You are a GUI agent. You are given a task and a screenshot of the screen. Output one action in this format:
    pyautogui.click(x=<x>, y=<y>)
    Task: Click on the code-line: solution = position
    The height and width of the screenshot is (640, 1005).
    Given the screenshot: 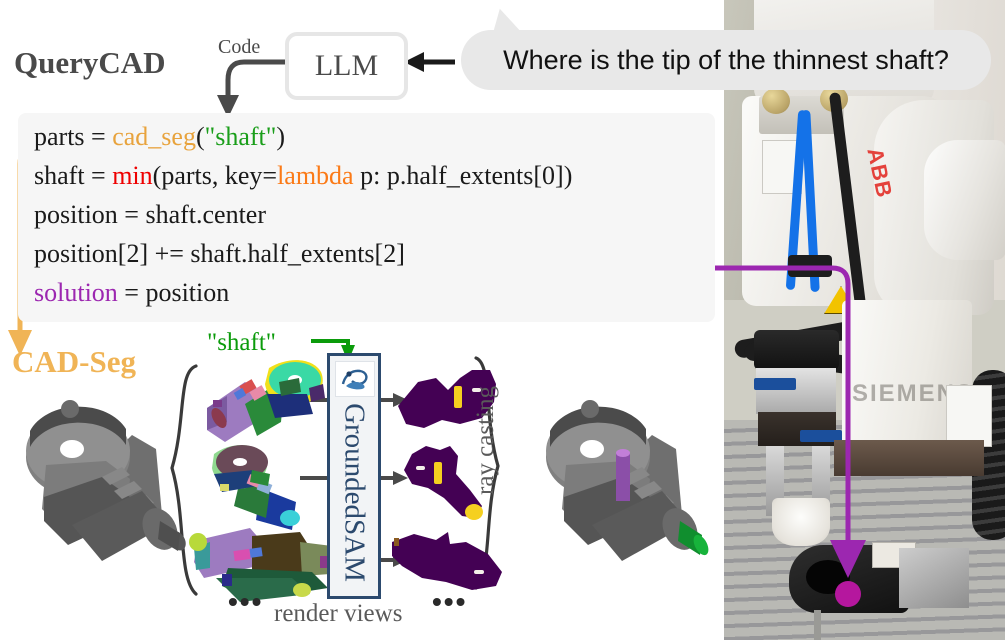 What is the action you would take?
    pyautogui.click(x=366, y=292)
    